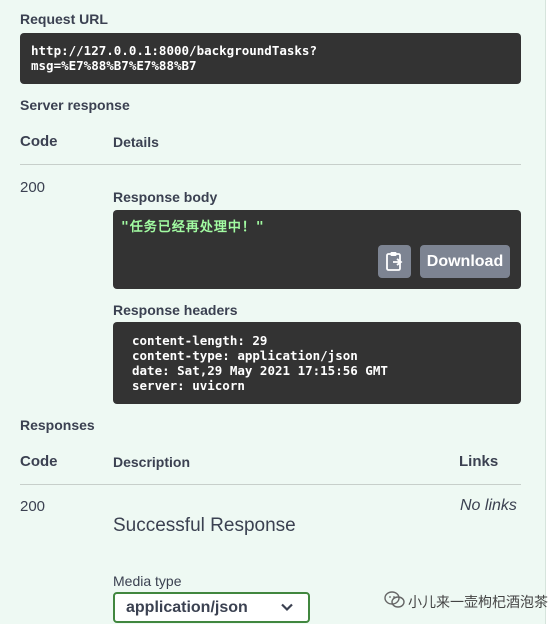 The height and width of the screenshot is (624, 556). Describe the element at coordinates (287, 607) in the screenshot. I see `chevron-down-icon` at that location.